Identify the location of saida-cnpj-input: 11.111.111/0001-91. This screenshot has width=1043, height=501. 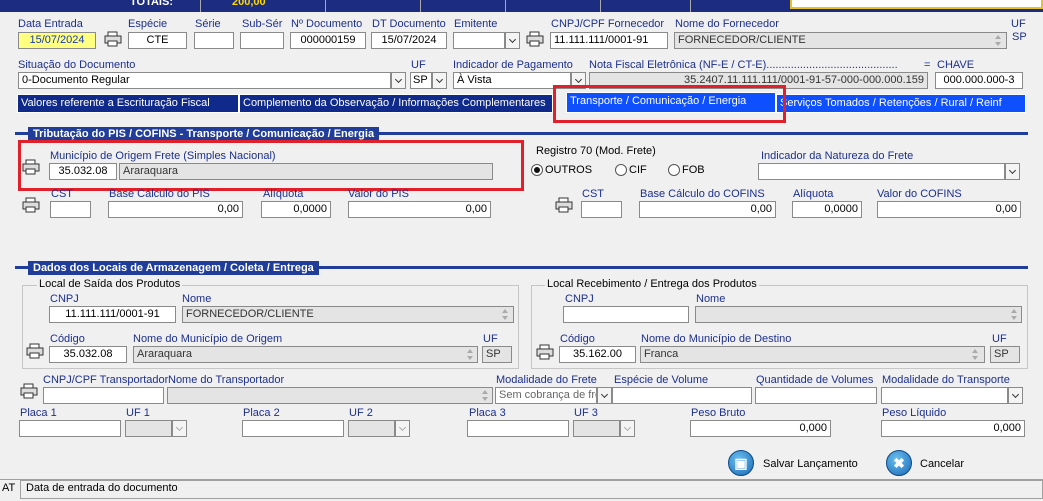
(112, 314).